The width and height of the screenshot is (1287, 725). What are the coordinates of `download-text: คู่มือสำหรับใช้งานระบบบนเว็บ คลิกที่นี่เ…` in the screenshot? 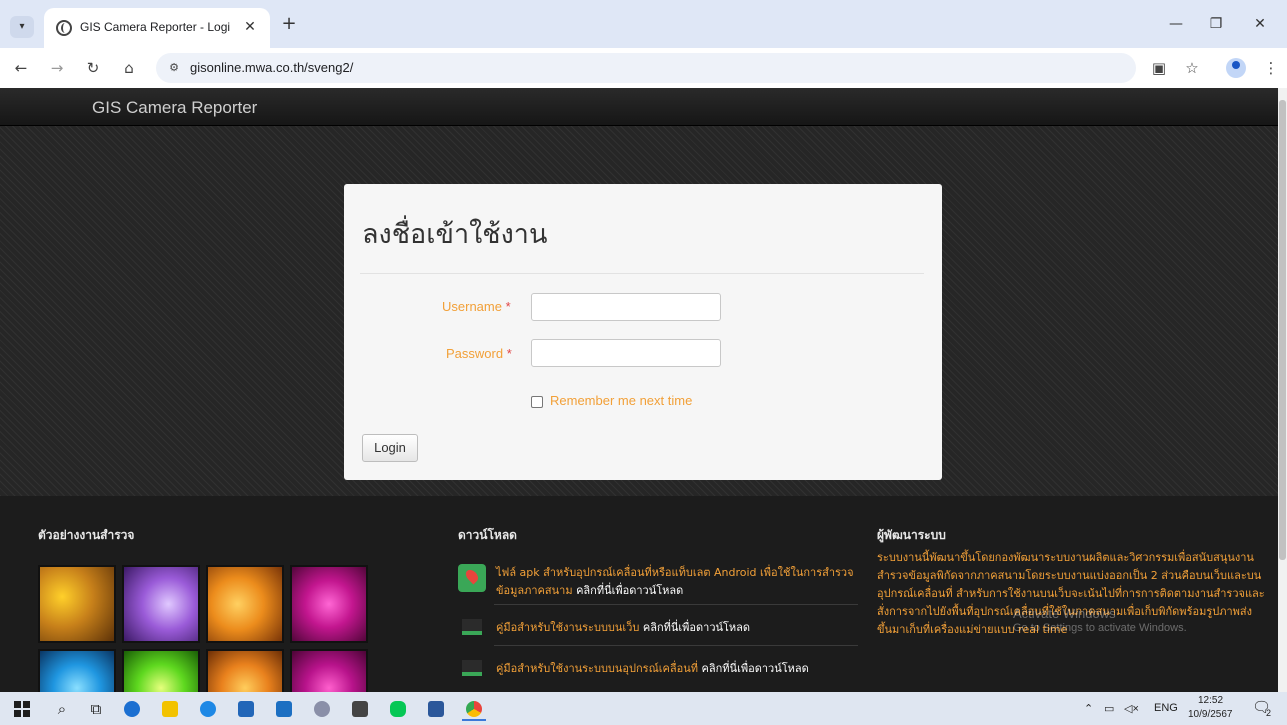 It's located at (623, 627).